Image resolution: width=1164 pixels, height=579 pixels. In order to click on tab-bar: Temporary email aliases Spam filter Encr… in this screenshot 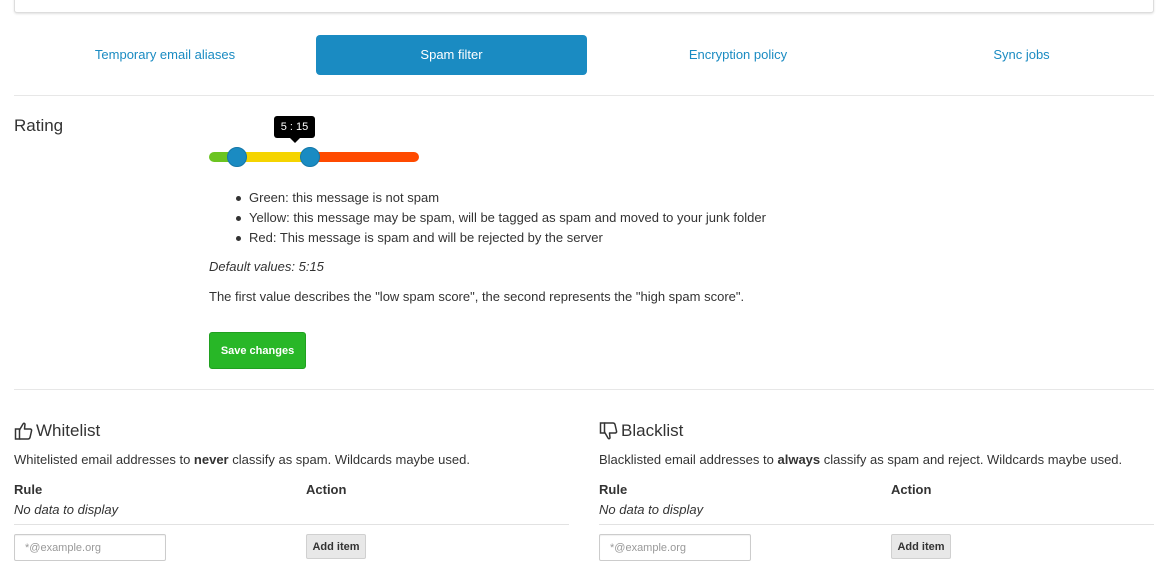, I will do `click(584, 55)`.